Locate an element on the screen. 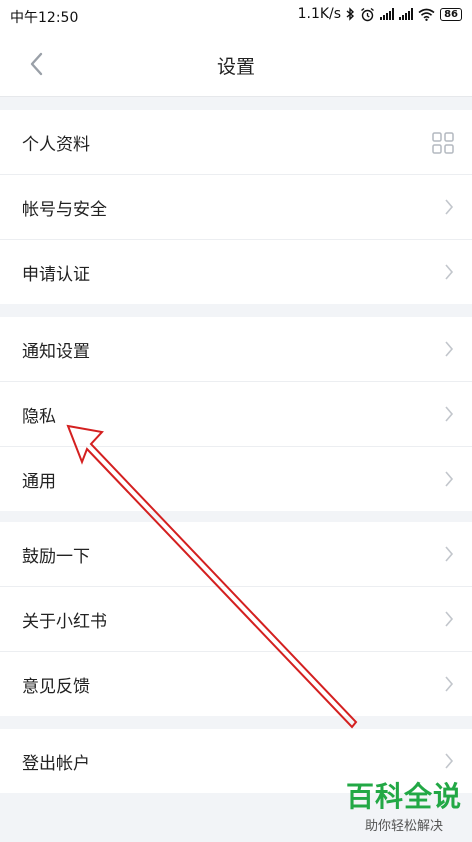  setting-apply-verification: 申请认证 is located at coordinates (236, 272).